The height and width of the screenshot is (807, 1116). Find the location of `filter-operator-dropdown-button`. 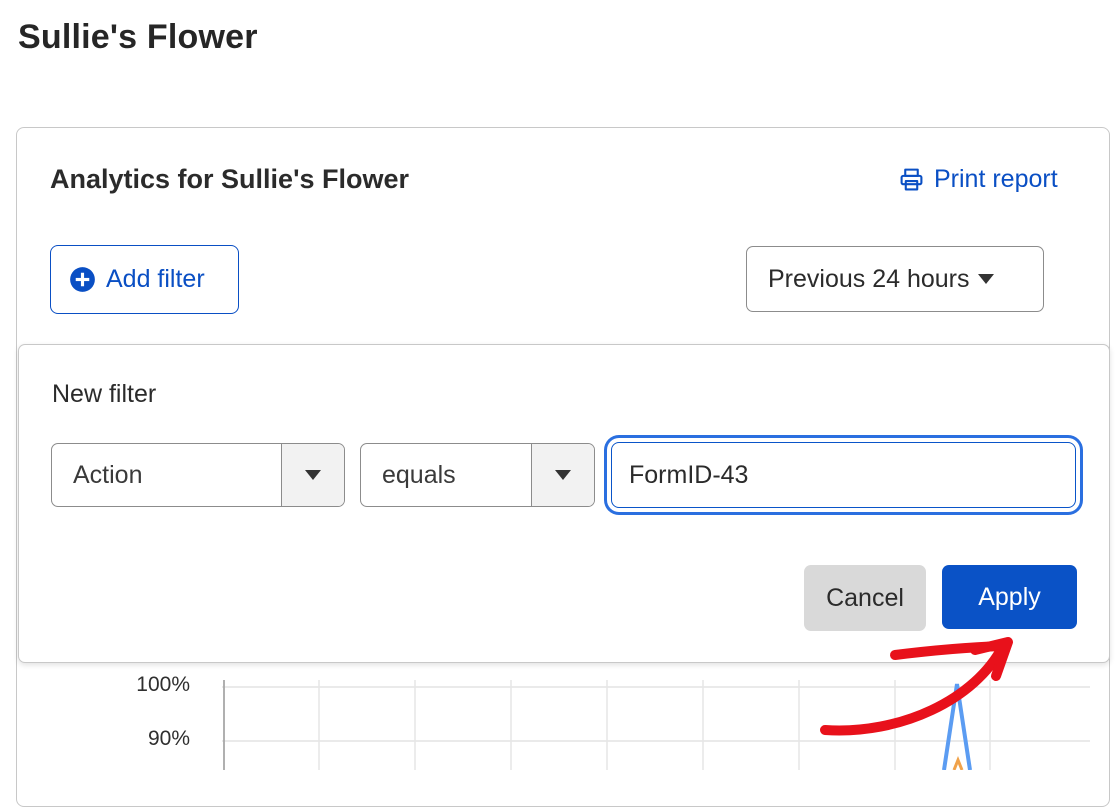

filter-operator-dropdown-button is located at coordinates (562, 475).